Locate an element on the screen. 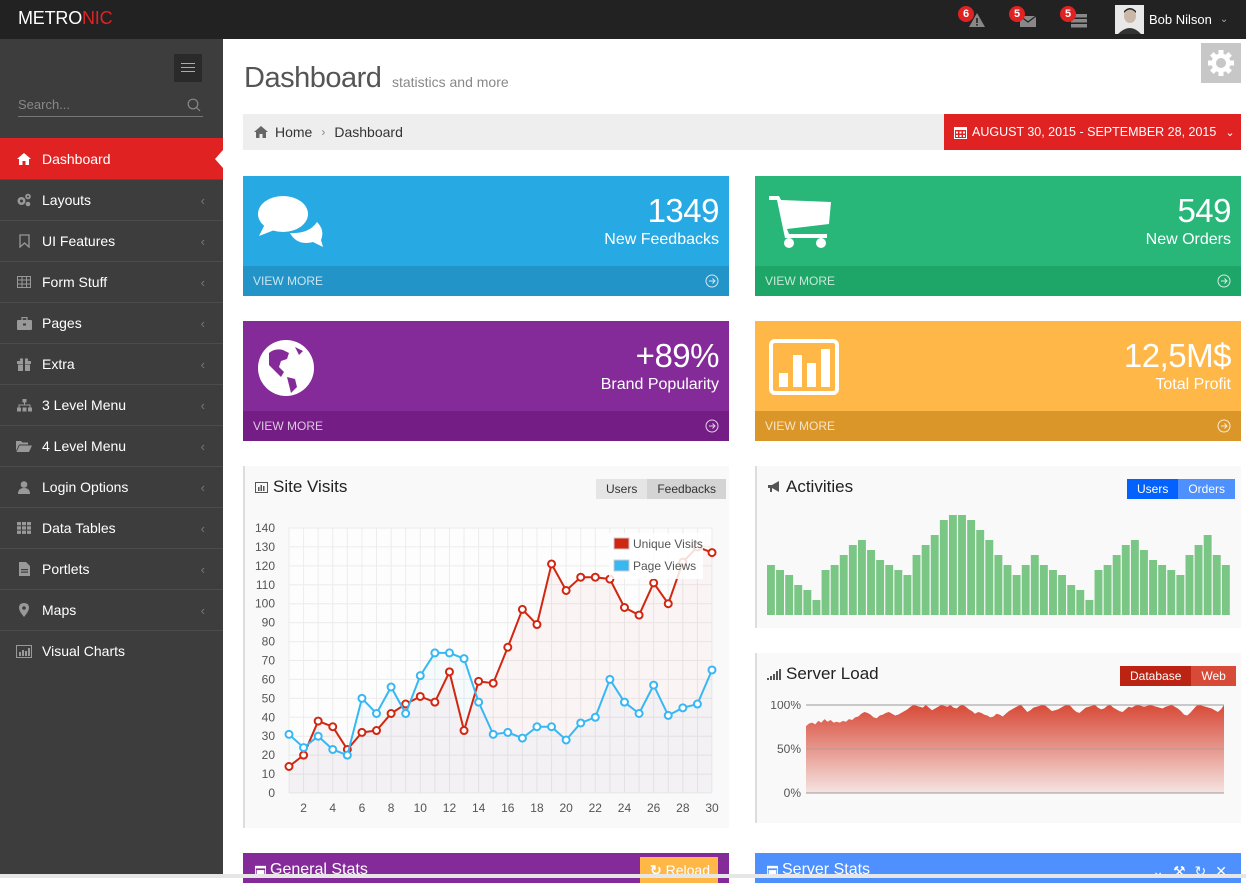  date-range-picker: AUGUST 30, 2015 - SEPTEMBER 28, 2015 ⌄ is located at coordinates (1092, 132).